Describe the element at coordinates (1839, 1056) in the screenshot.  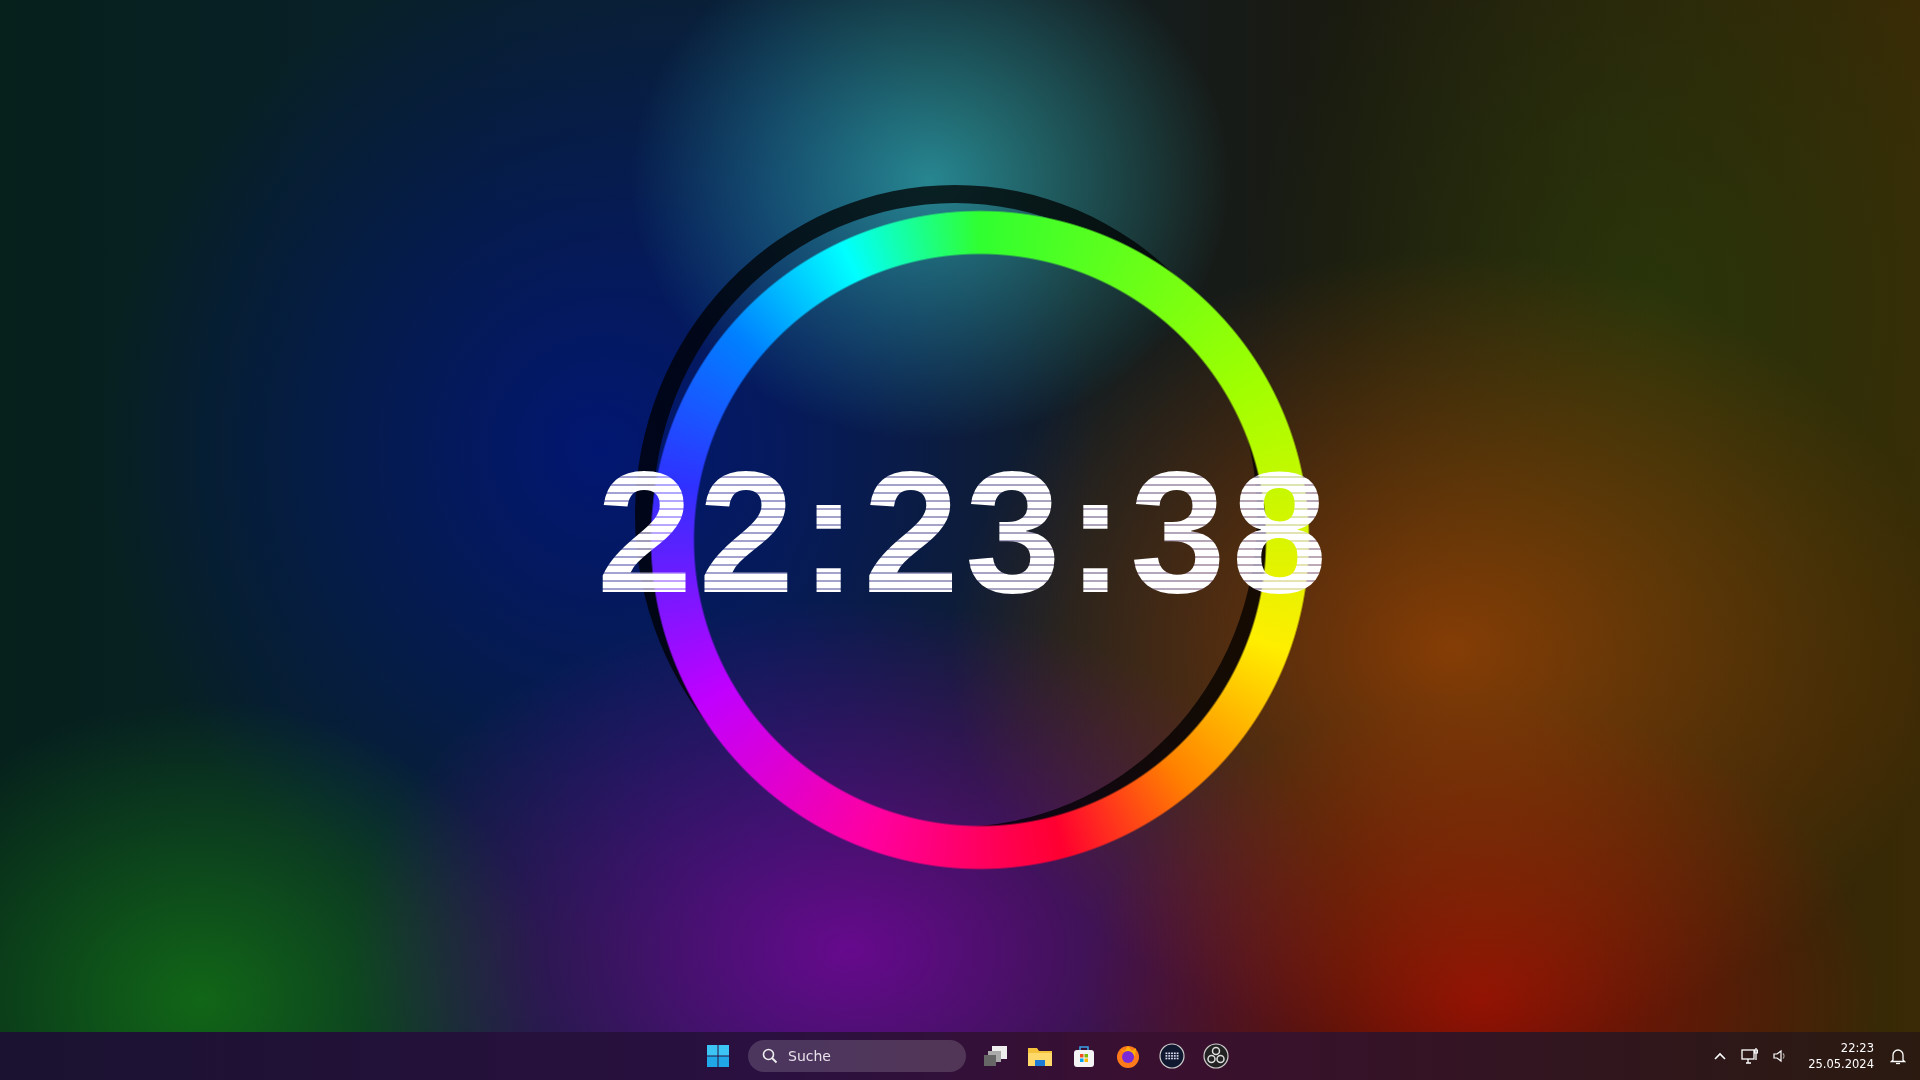
I see `clock-button: 22:23 25.05.2024` at that location.